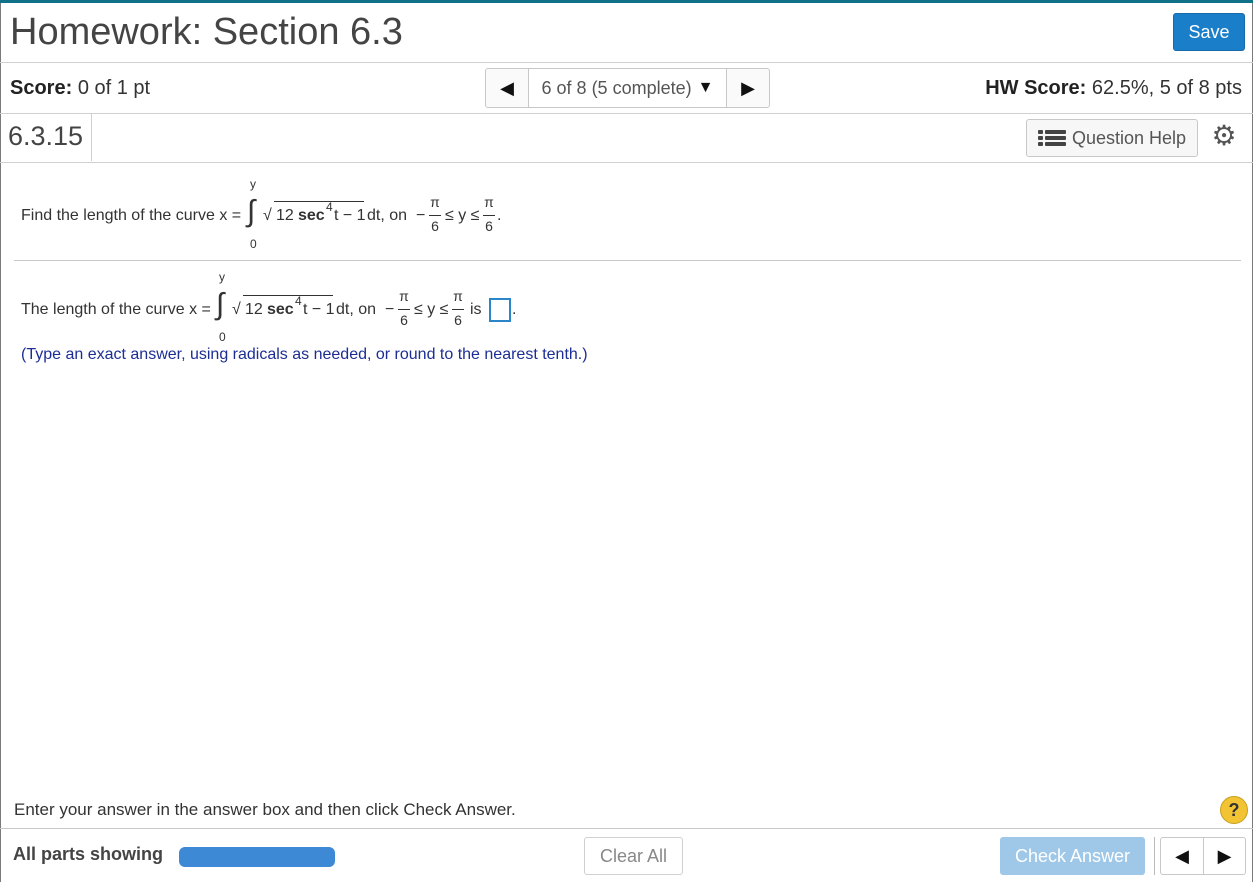 Image resolution: width=1253 pixels, height=882 pixels. What do you see at coordinates (476, 309) in the screenshot?
I see `is-word: is` at bounding box center [476, 309].